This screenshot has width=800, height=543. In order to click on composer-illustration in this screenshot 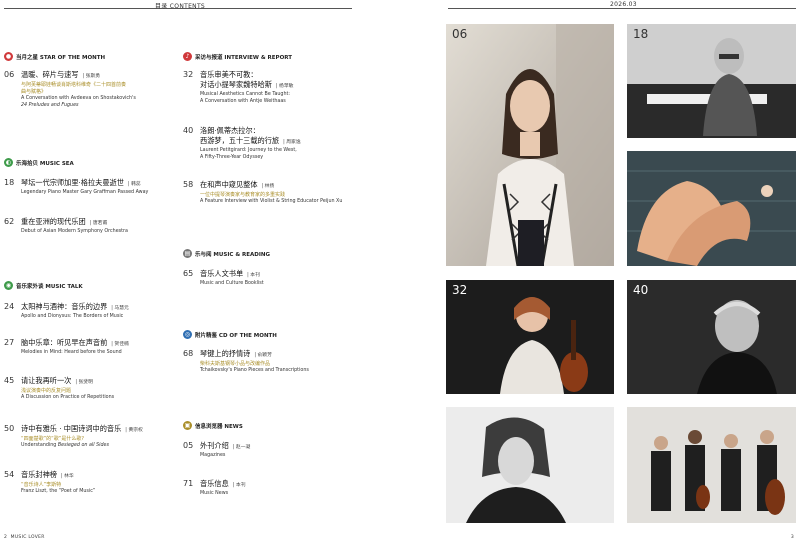, I will do `click(711, 337)`.